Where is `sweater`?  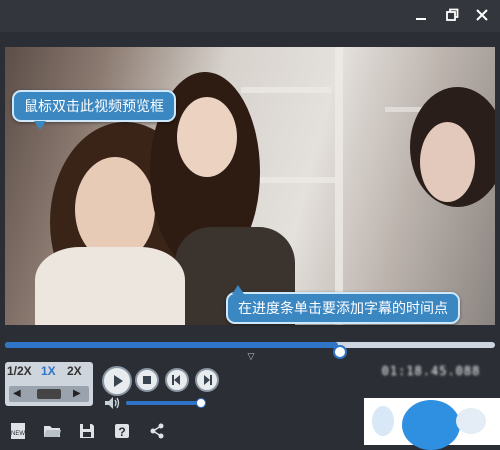 sweater is located at coordinates (110, 286).